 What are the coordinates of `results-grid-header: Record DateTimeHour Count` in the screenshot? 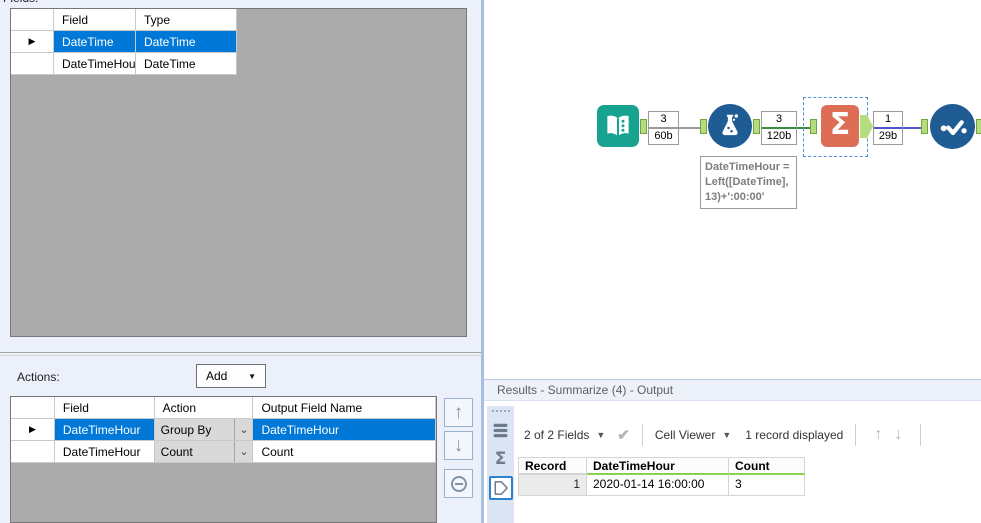 It's located at (661, 466).